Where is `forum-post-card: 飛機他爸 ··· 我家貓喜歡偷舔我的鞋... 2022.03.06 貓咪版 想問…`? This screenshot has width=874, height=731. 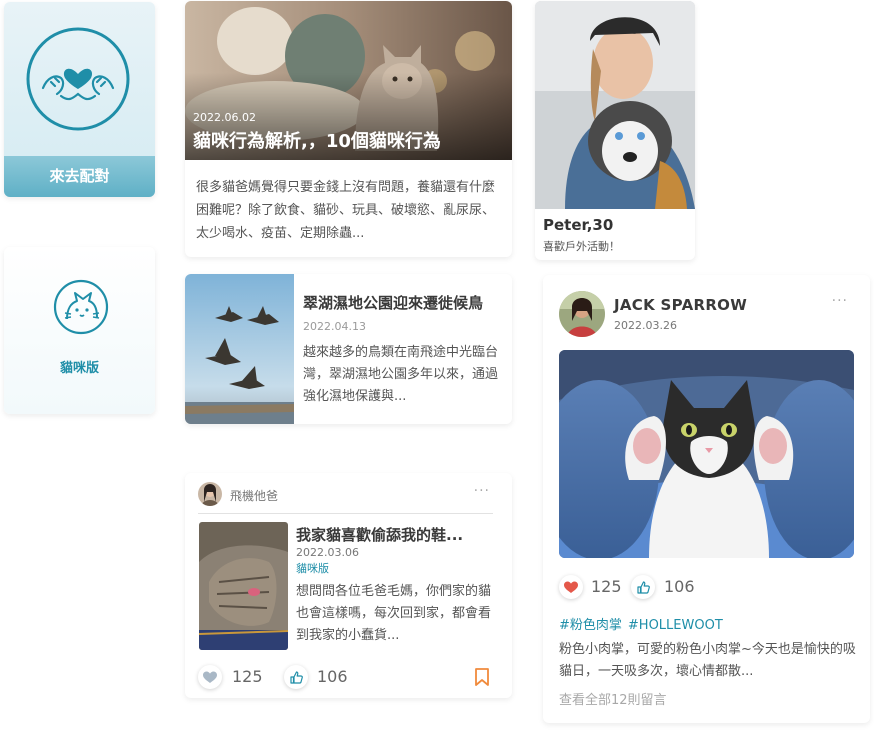 forum-post-card: 飛機他爸 ··· 我家貓喜歡偷舔我的鞋... 2022.03.06 貓咪版 想問… is located at coordinates (348, 585).